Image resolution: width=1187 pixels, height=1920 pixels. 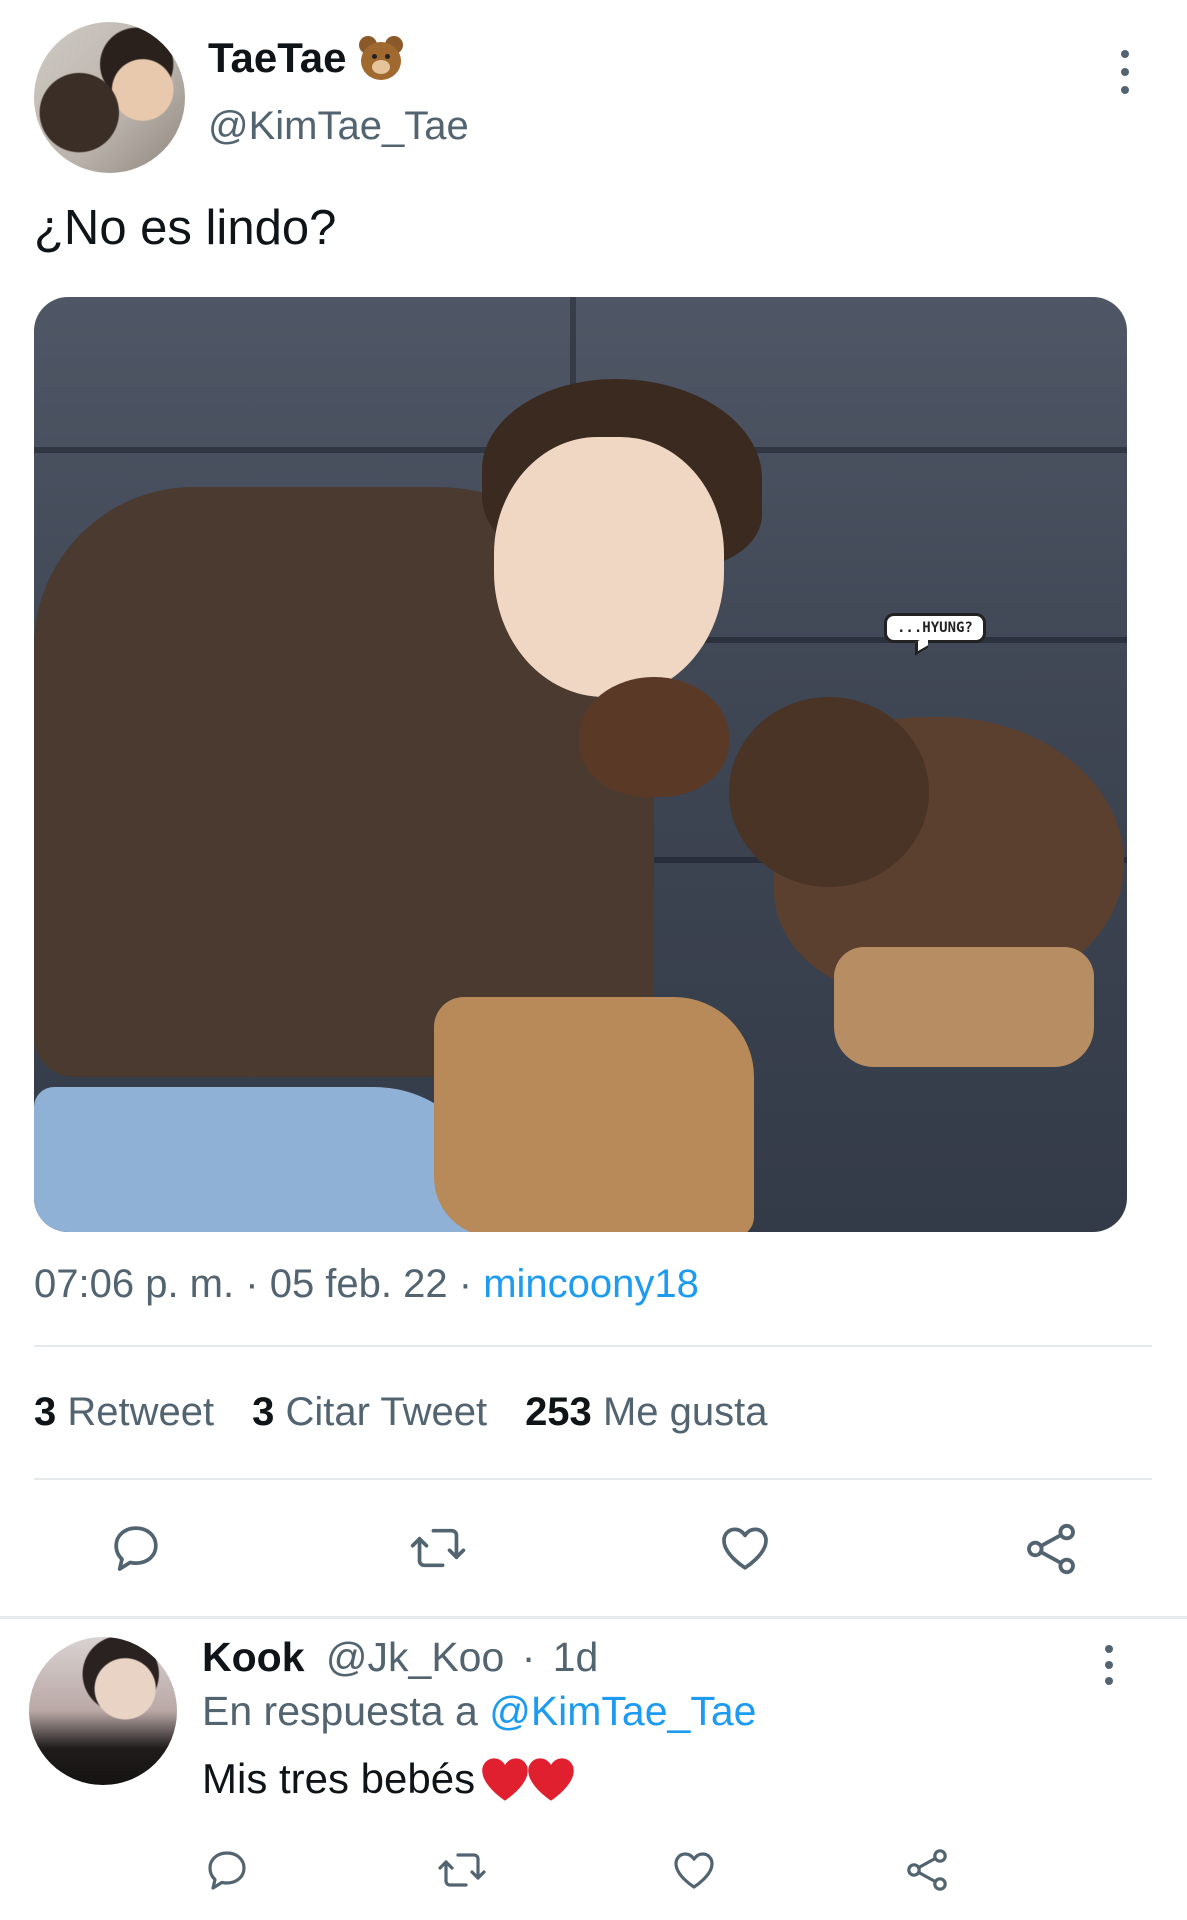 What do you see at coordinates (109, 97) in the screenshot?
I see `avatar` at bounding box center [109, 97].